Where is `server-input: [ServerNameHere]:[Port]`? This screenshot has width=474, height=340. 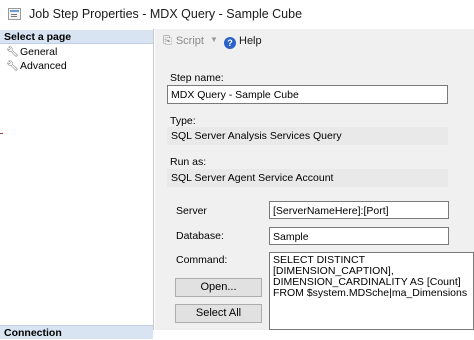 server-input: [ServerNameHere]:[Port] is located at coordinates (359, 210).